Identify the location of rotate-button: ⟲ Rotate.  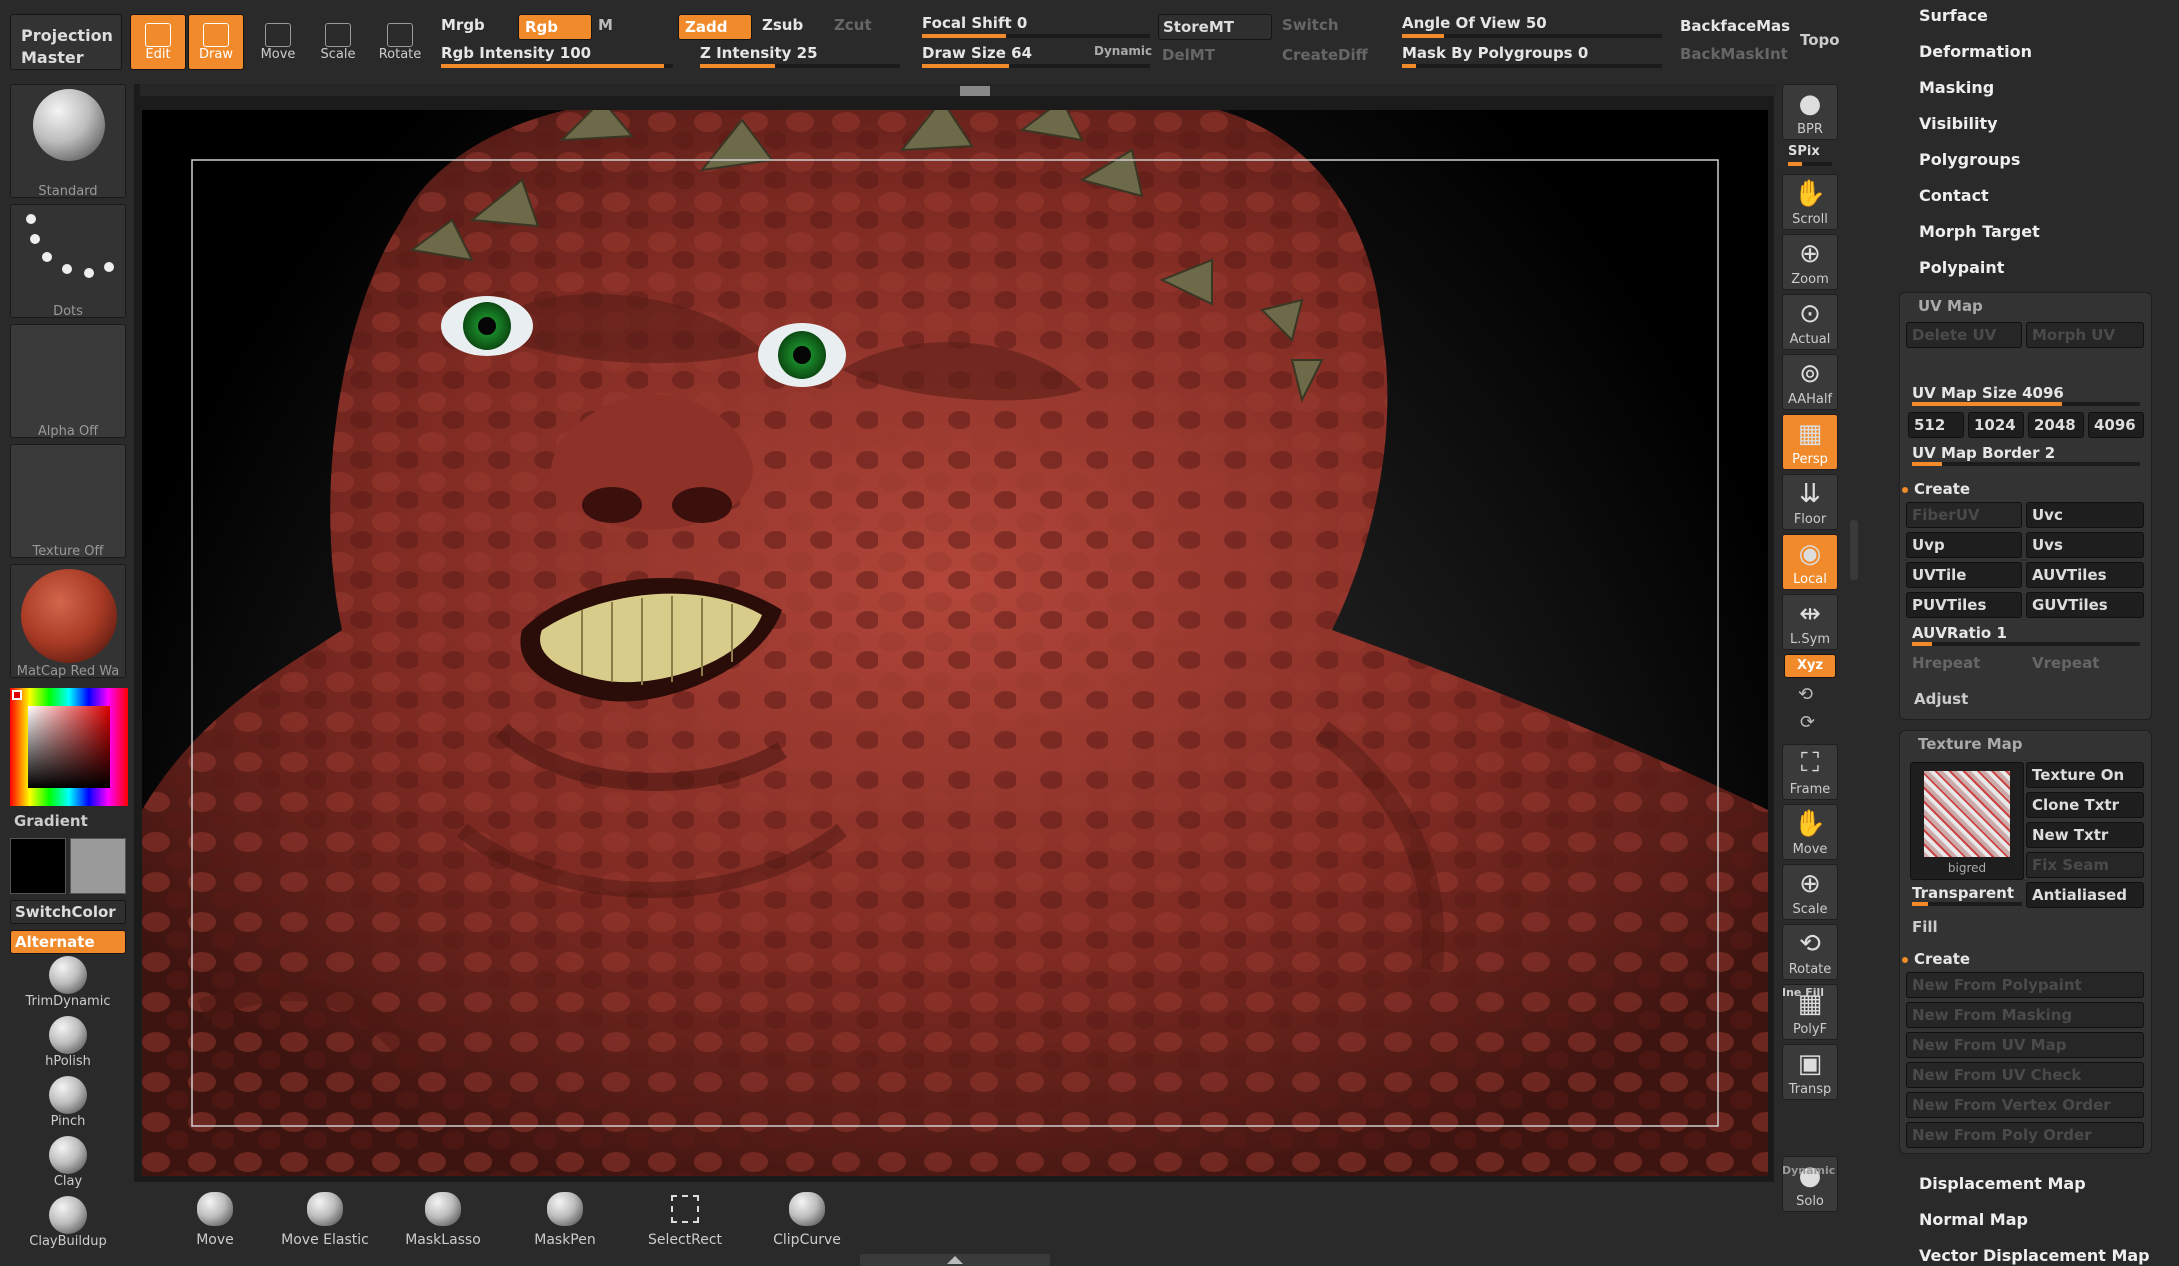
(1810, 952).